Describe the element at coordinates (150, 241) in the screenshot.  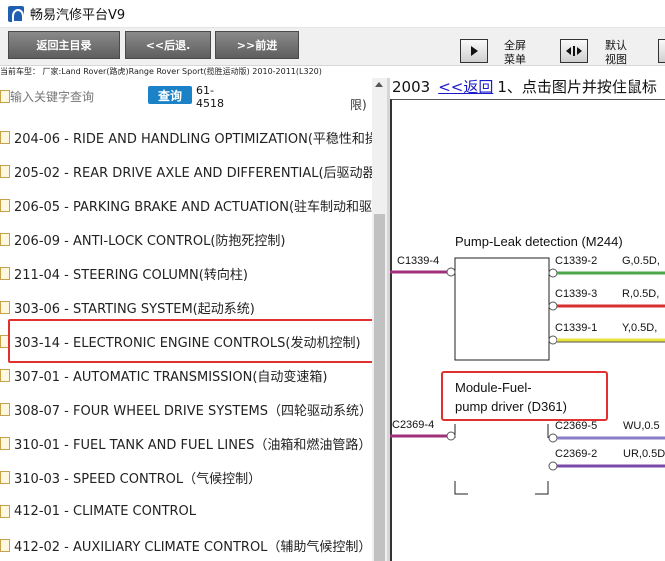
I see `catalog-item-label: 206-09 - ANTI-LOCK CONTROL(防抱死控制)` at that location.